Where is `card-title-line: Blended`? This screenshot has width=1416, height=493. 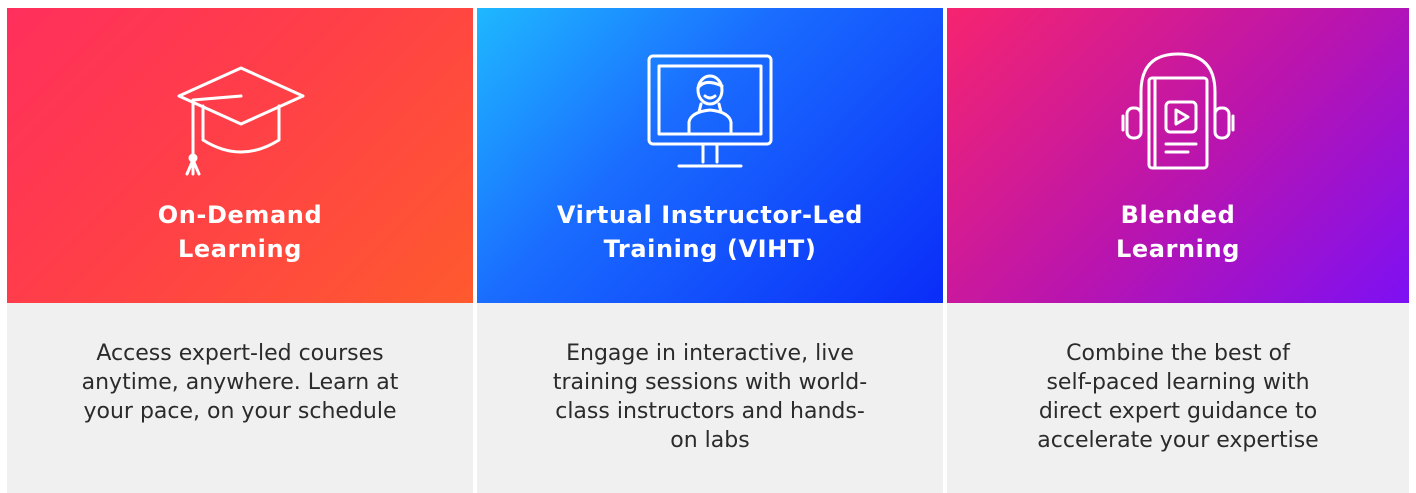
card-title-line: Blended is located at coordinates (1178, 215).